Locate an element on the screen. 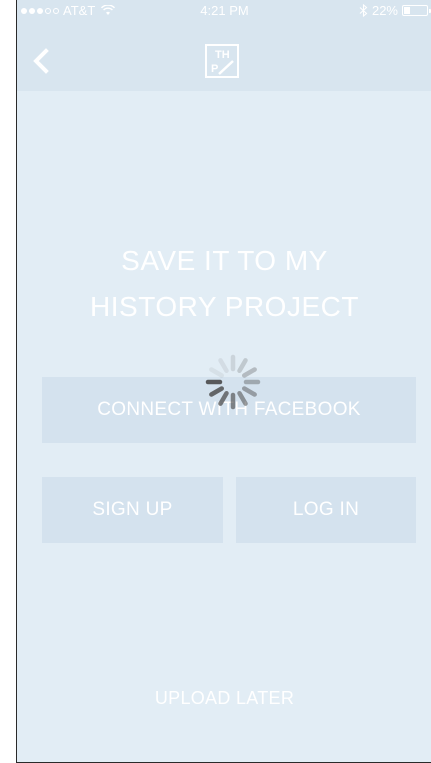 Image resolution: width=431 pixels, height=763 pixels. logo-text-bottom: P is located at coordinates (214, 69).